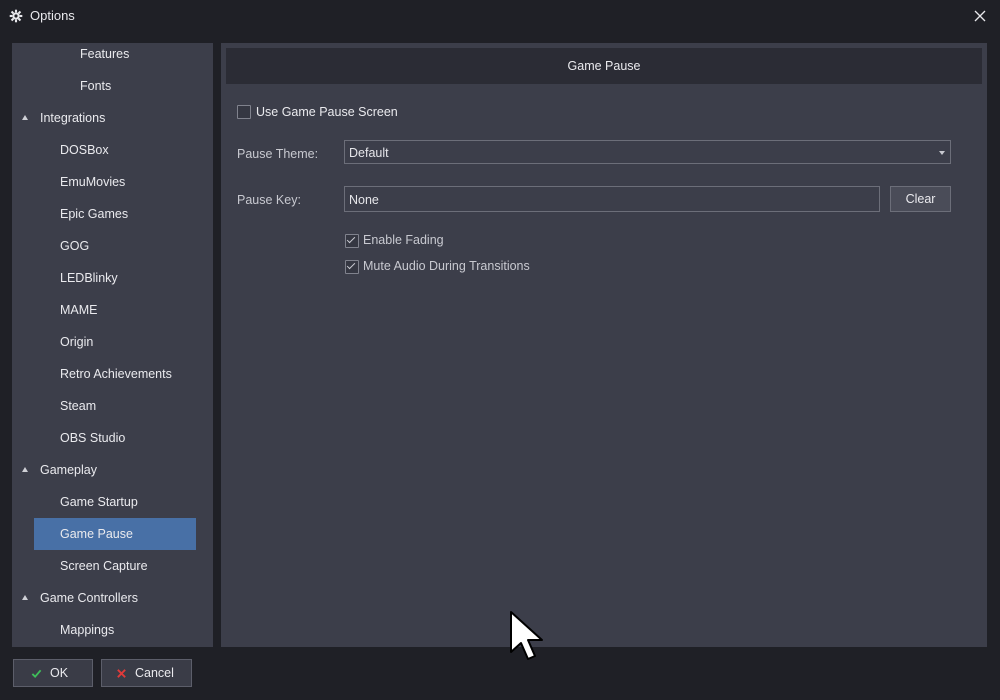 Image resolution: width=1000 pixels, height=700 pixels. I want to click on tree-item-label: DOSBox, so click(84, 150).